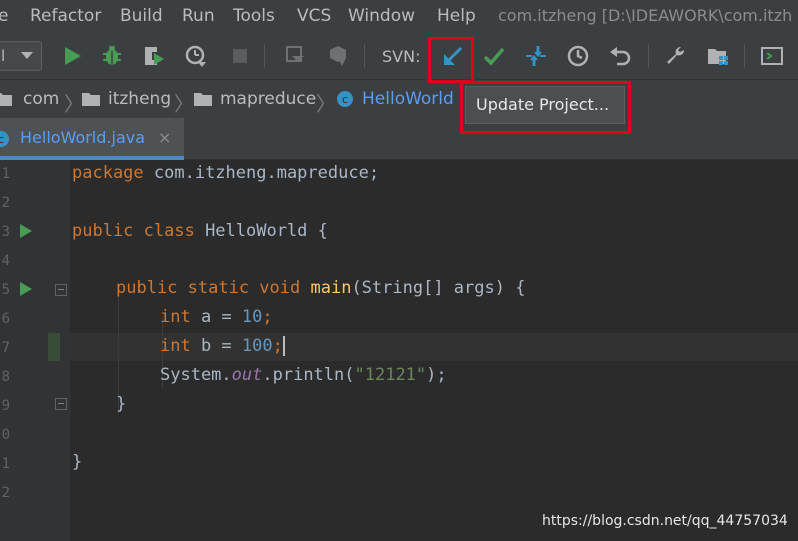  What do you see at coordinates (620, 56) in the screenshot?
I see `svn-revert-icon` at bounding box center [620, 56].